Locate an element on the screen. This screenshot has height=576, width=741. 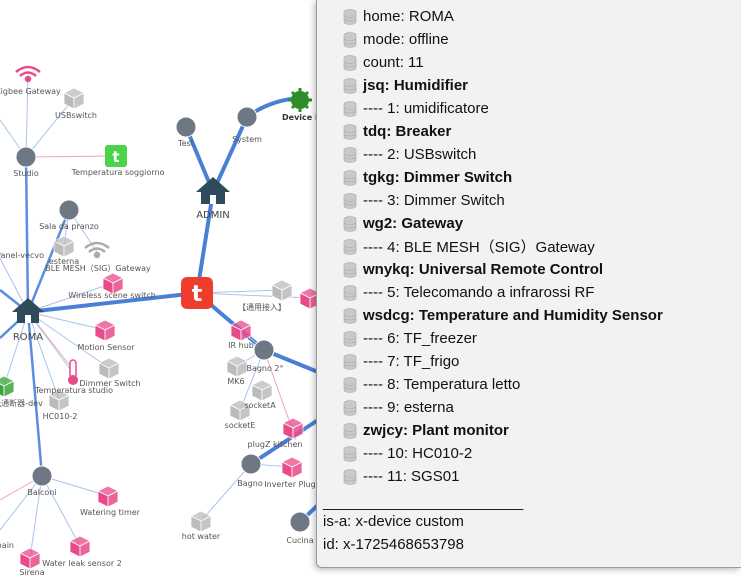
device-row: ---- 6: TF_freezer is located at coordinates (532, 338).